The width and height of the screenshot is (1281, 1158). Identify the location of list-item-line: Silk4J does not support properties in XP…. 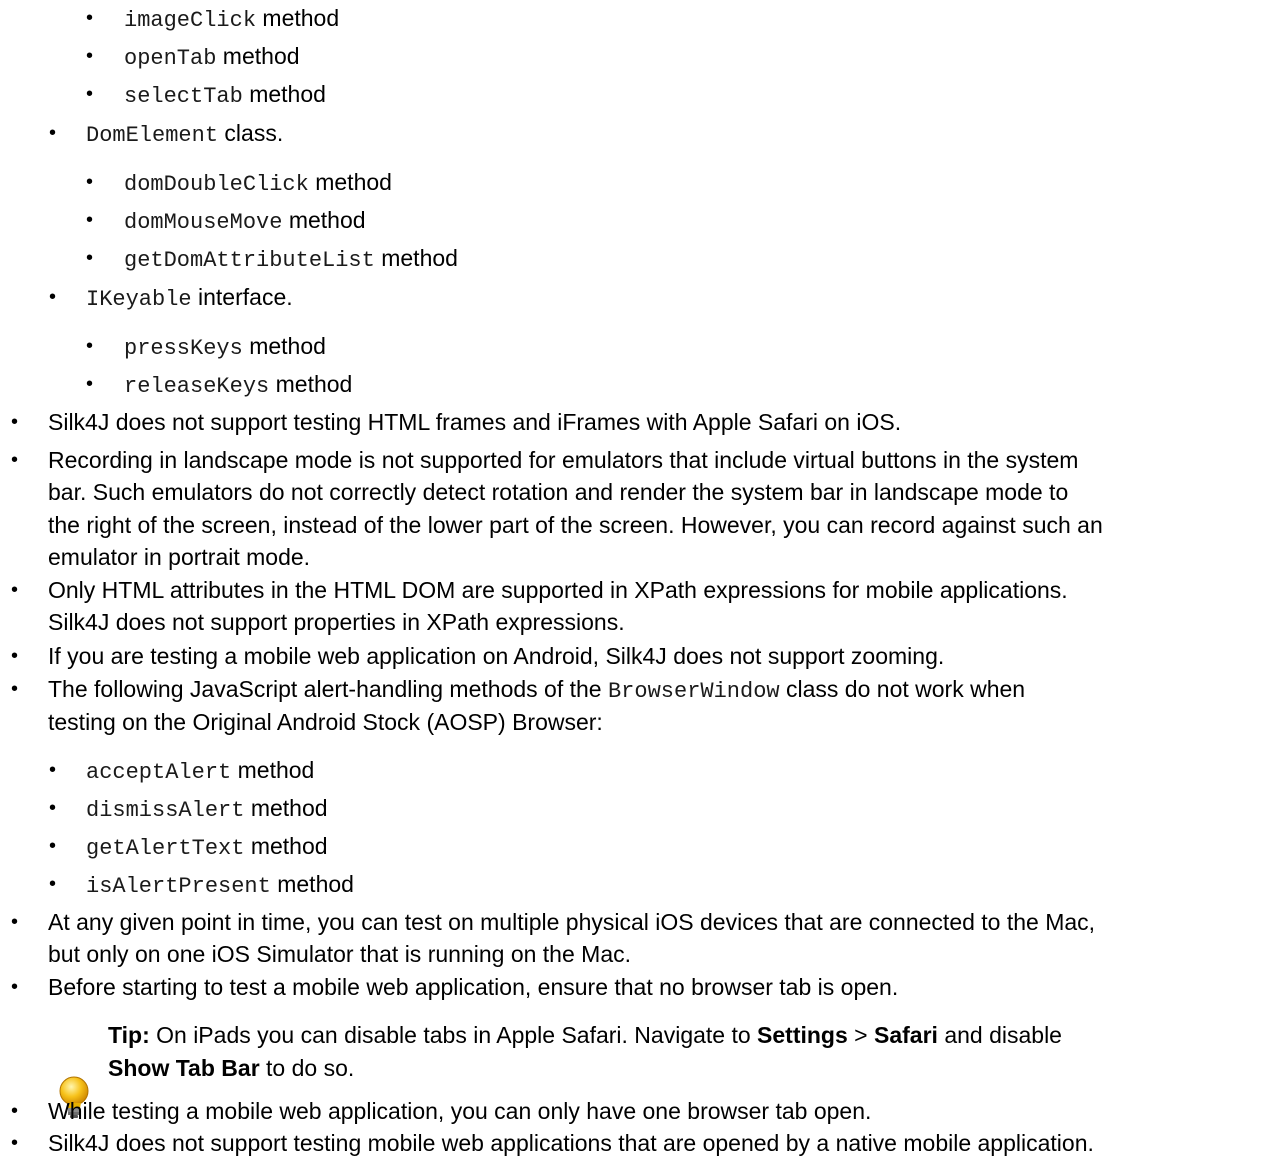
(336, 622).